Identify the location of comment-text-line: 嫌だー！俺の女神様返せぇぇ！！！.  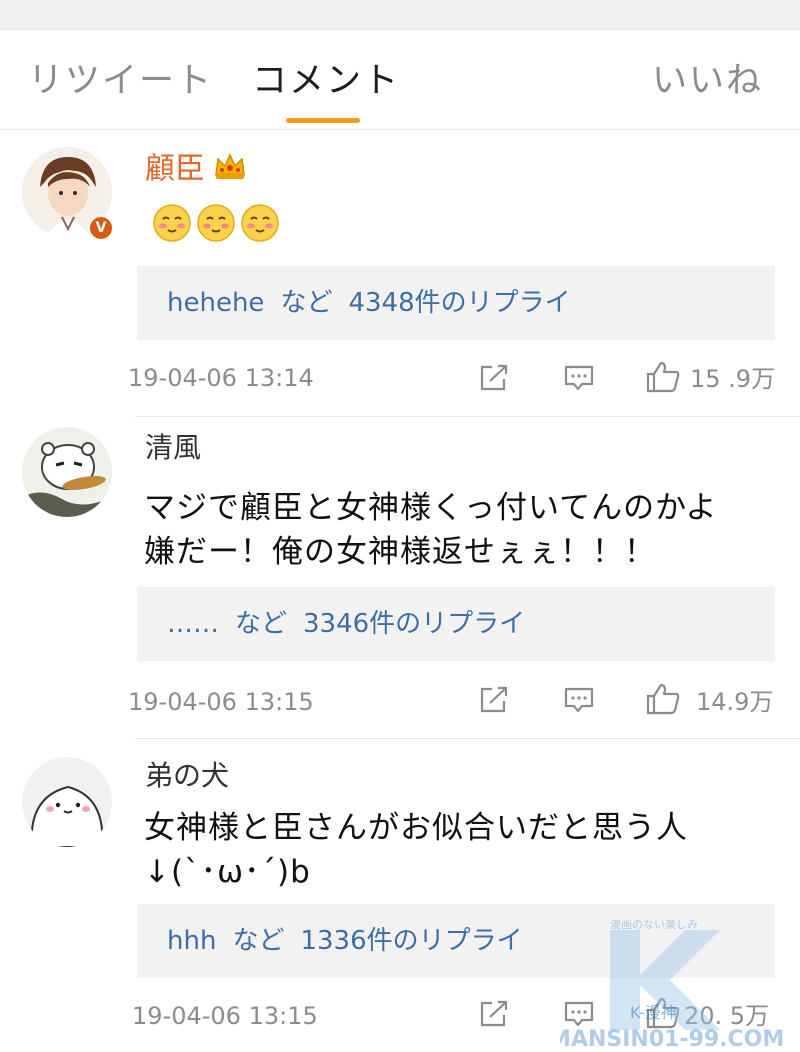
(400, 552).